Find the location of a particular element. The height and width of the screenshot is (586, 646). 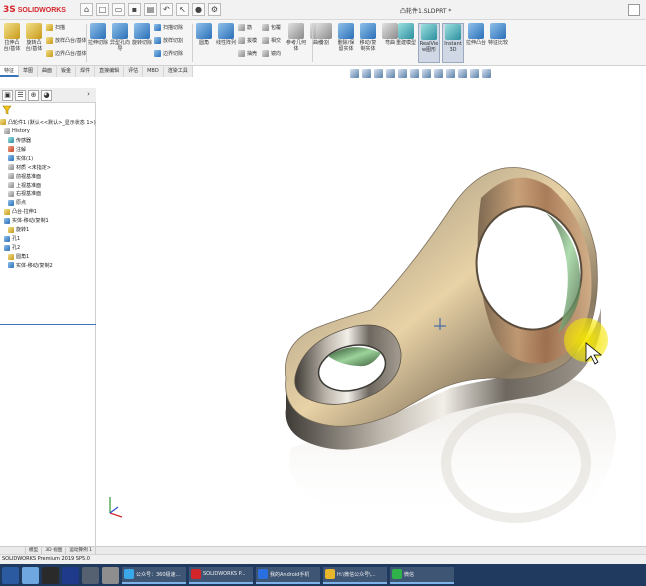

tab-mbd: MBD is located at coordinates (153, 71).